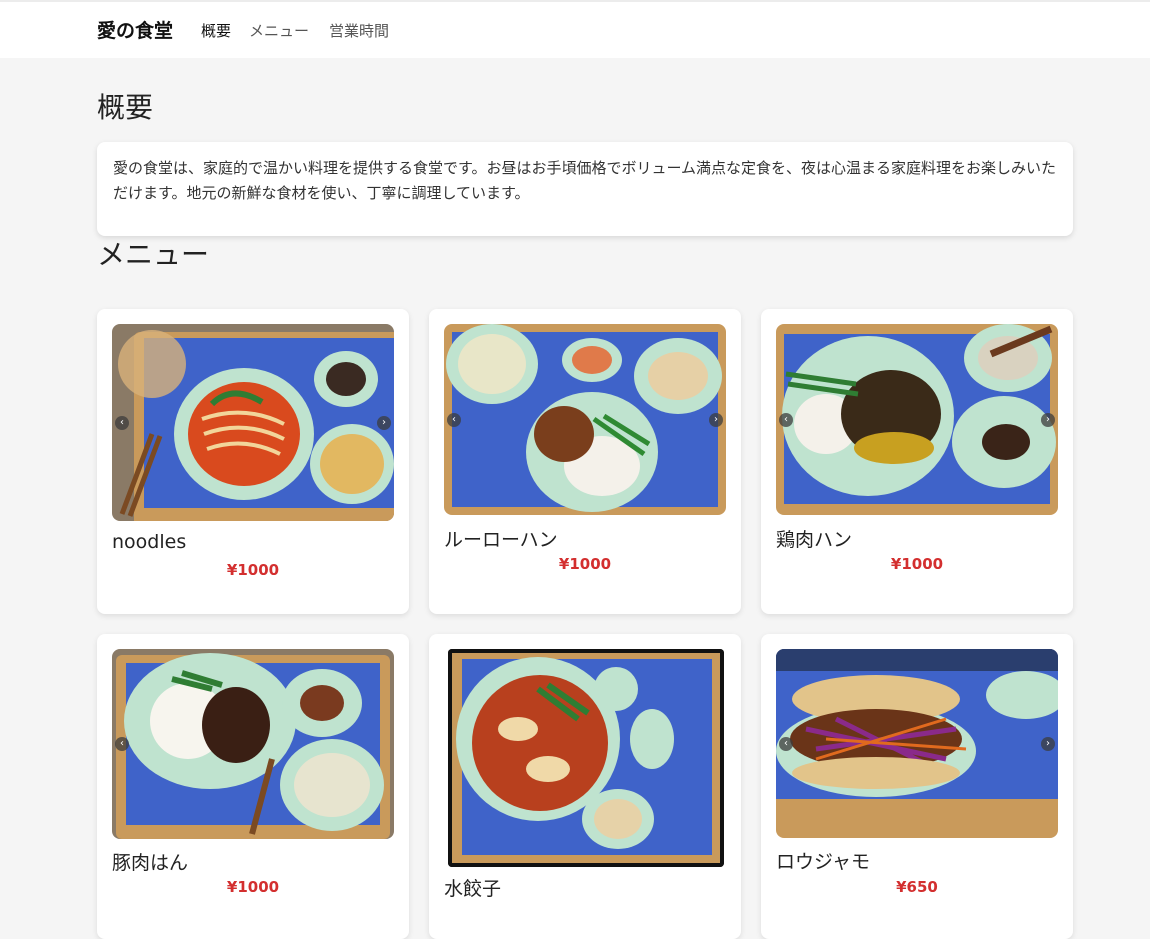 This screenshot has height=939, width=1150. What do you see at coordinates (150, 863) in the screenshot?
I see `menu-item-name: 豚肉はん` at bounding box center [150, 863].